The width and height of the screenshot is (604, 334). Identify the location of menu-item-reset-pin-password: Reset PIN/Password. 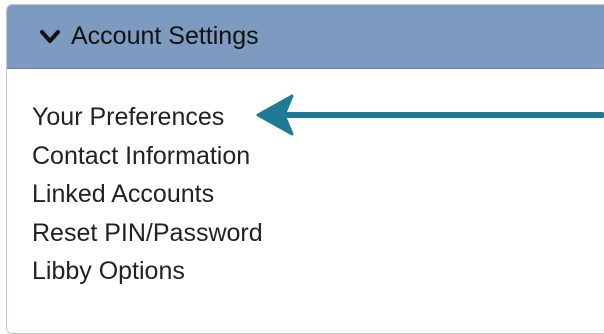
(147, 233).